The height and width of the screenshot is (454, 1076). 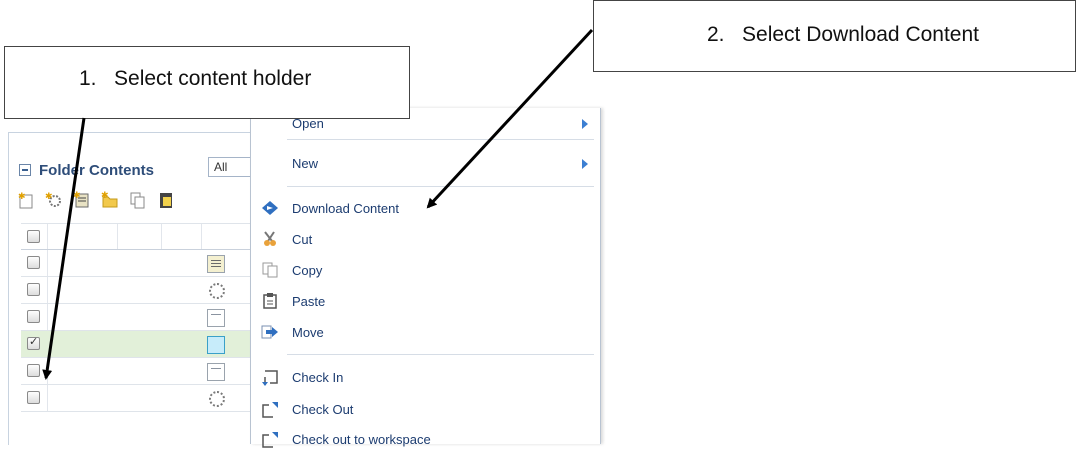 What do you see at coordinates (216, 264) in the screenshot?
I see `note-icon` at bounding box center [216, 264].